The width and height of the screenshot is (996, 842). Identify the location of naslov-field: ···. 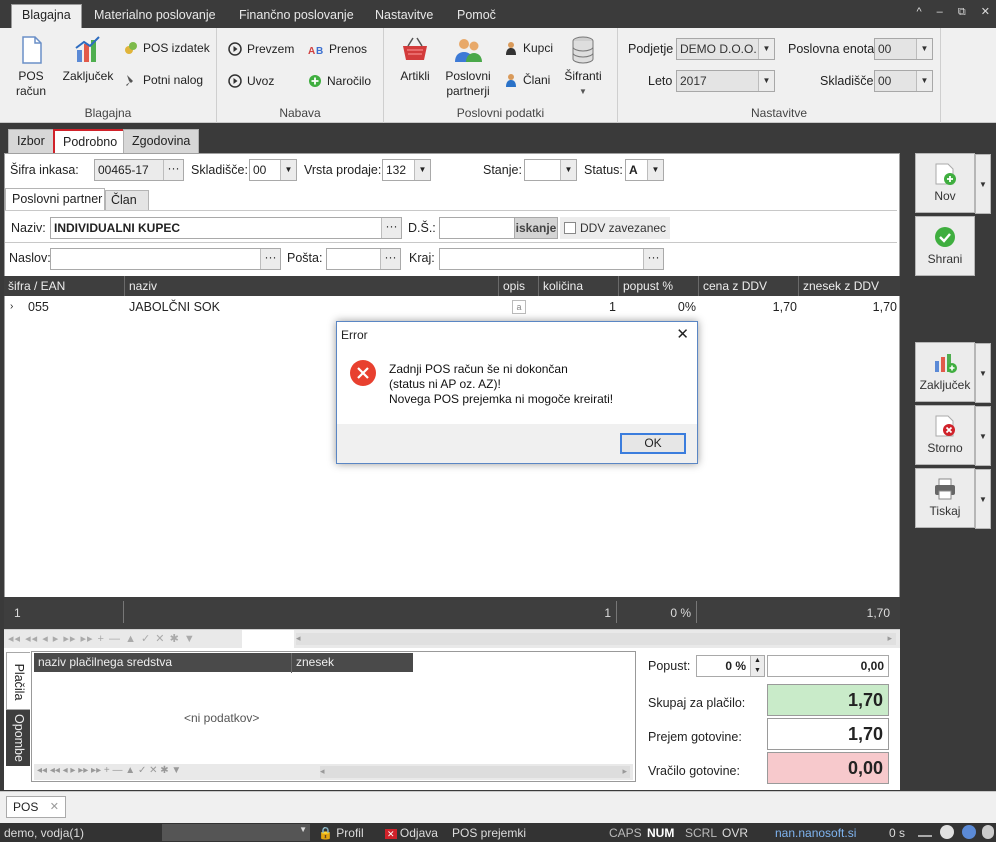
(165, 259).